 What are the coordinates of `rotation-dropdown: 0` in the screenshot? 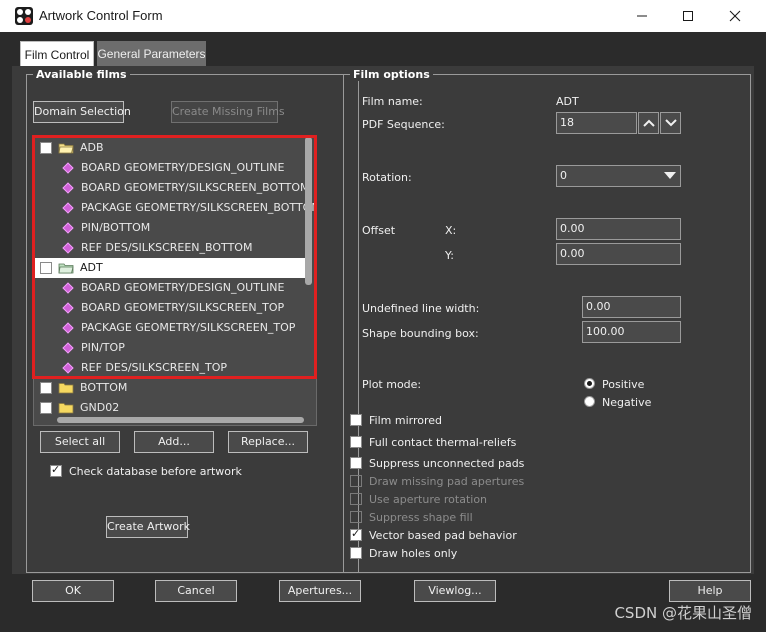 It's located at (618, 176).